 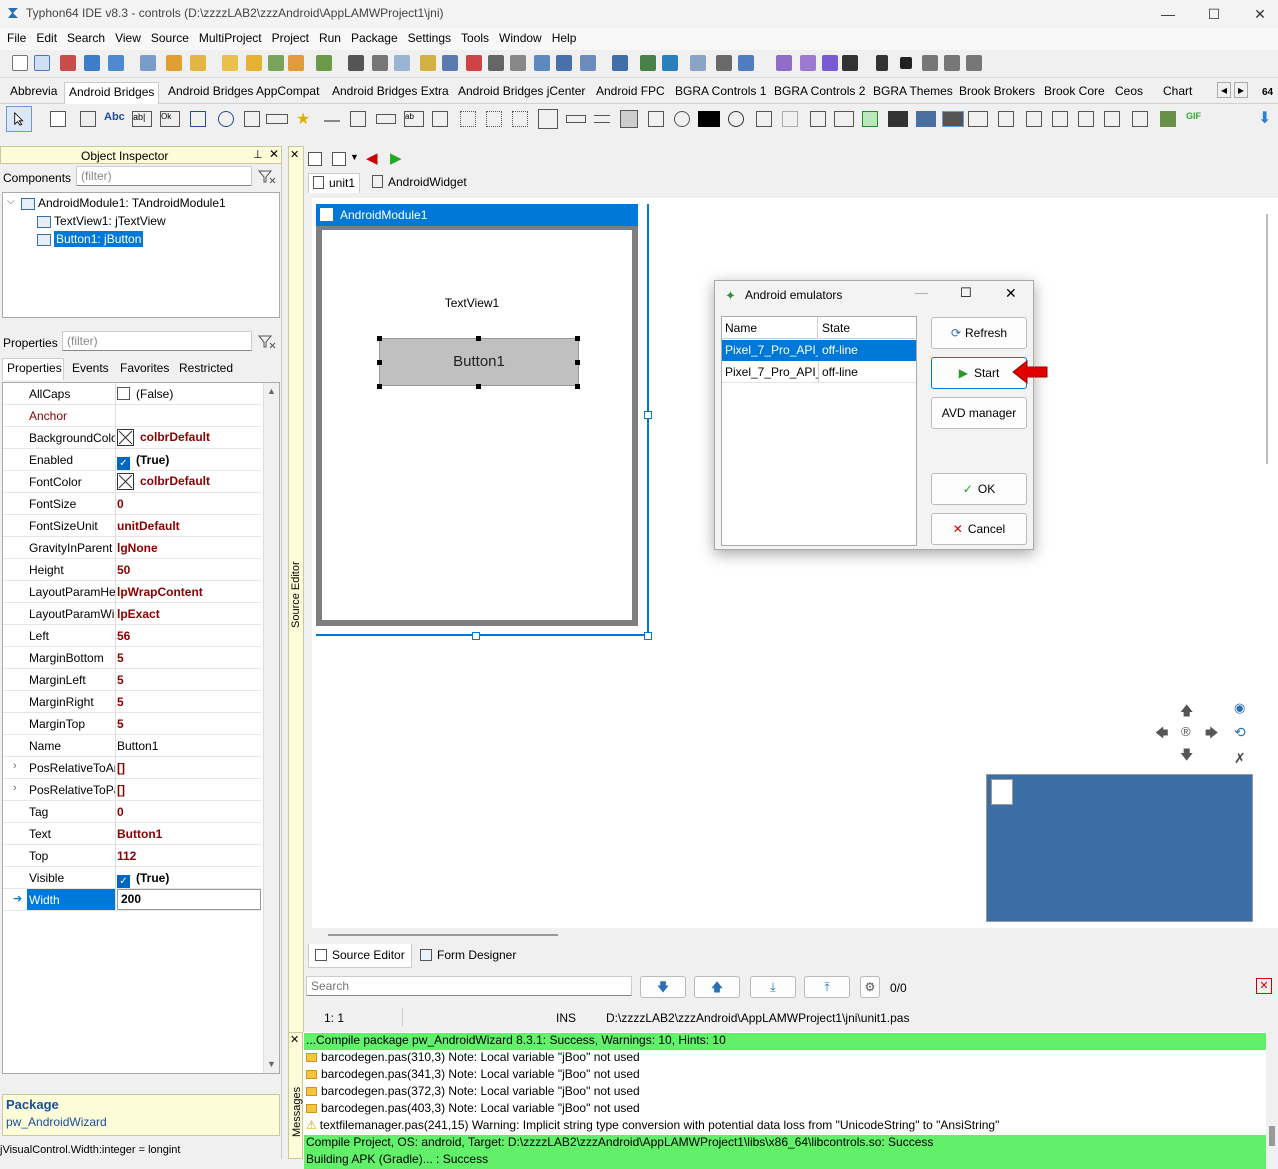 I want to click on menu-settings: Settings, so click(x=429, y=36).